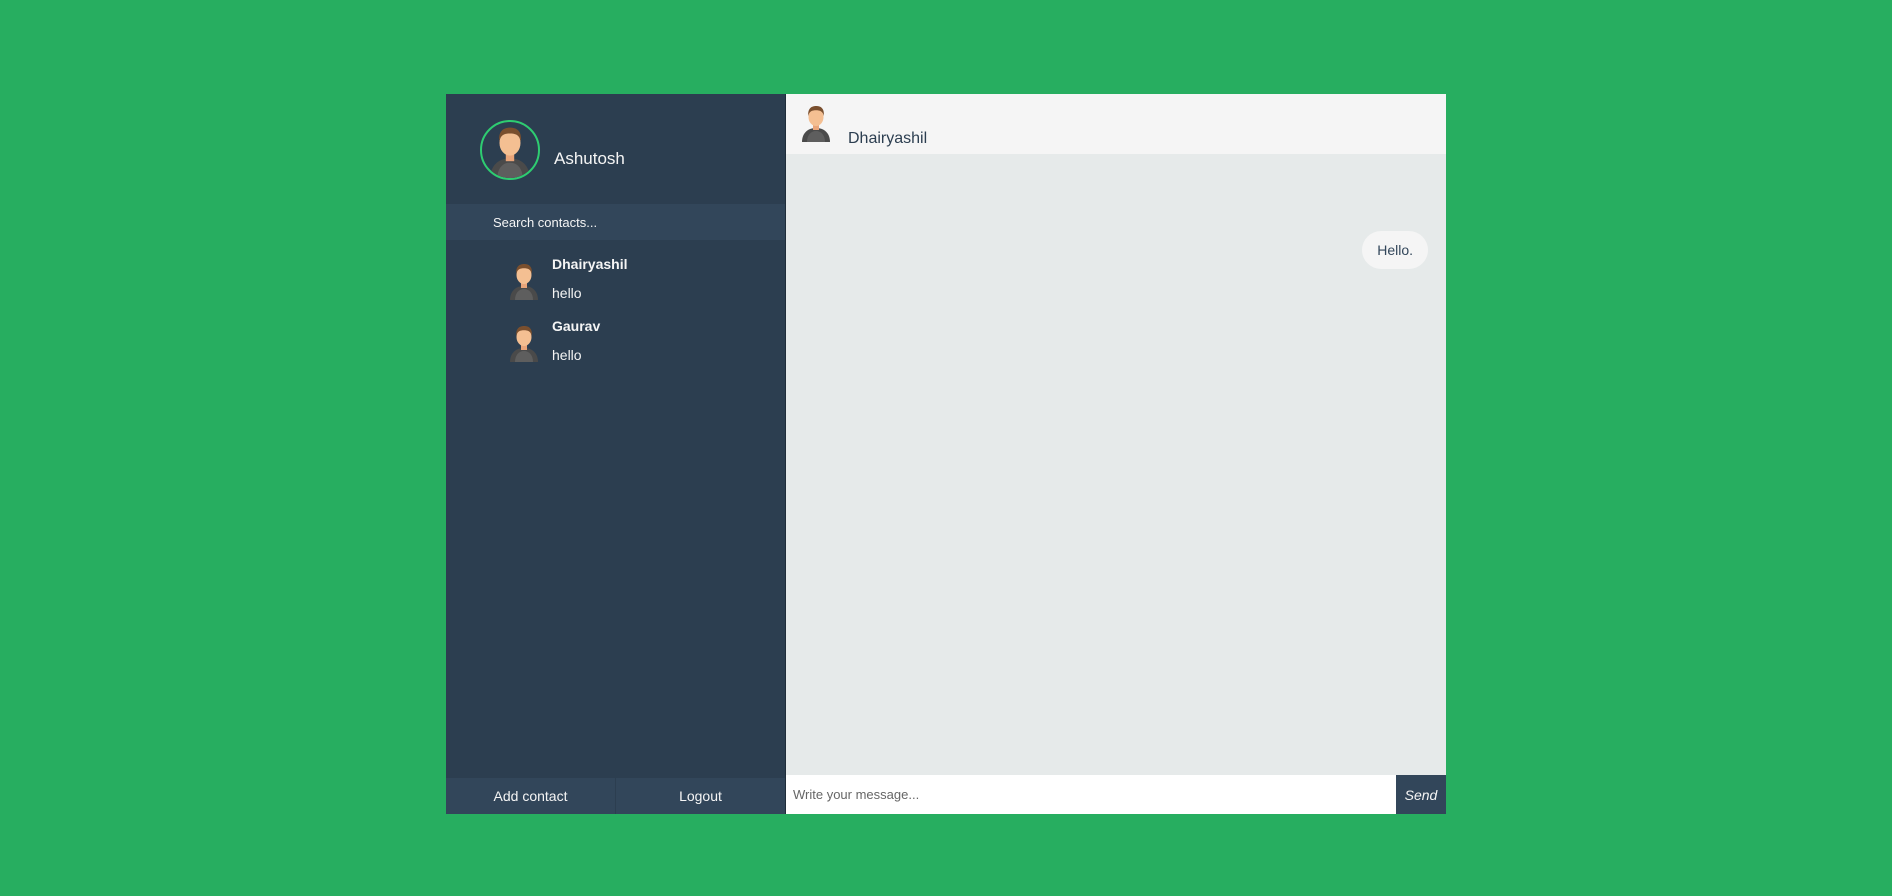 This screenshot has width=1892, height=896. Describe the element at coordinates (576, 326) in the screenshot. I see `contact-name: Gaurav` at that location.